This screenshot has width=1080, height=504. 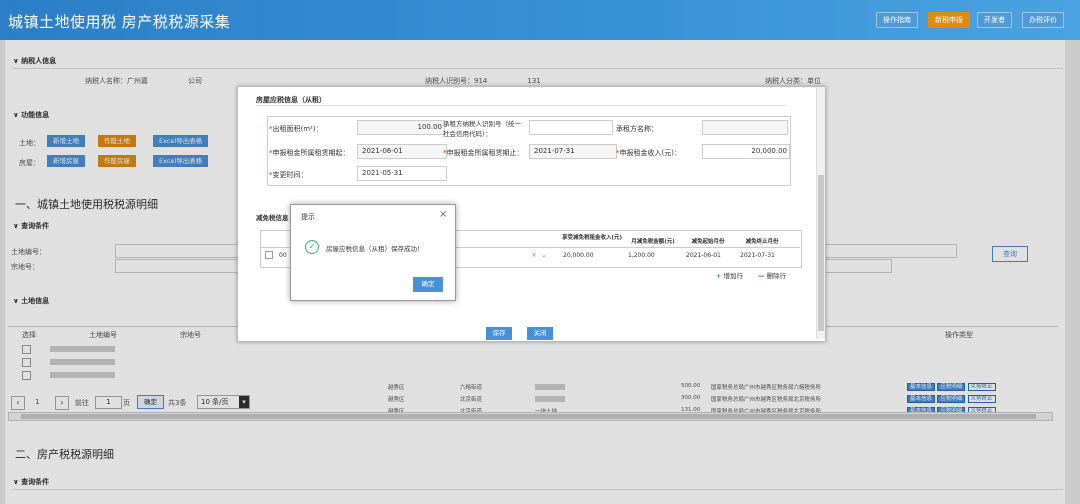 What do you see at coordinates (544, 255) in the screenshot?
I see `chevron-down-icon: ⌄` at bounding box center [544, 255].